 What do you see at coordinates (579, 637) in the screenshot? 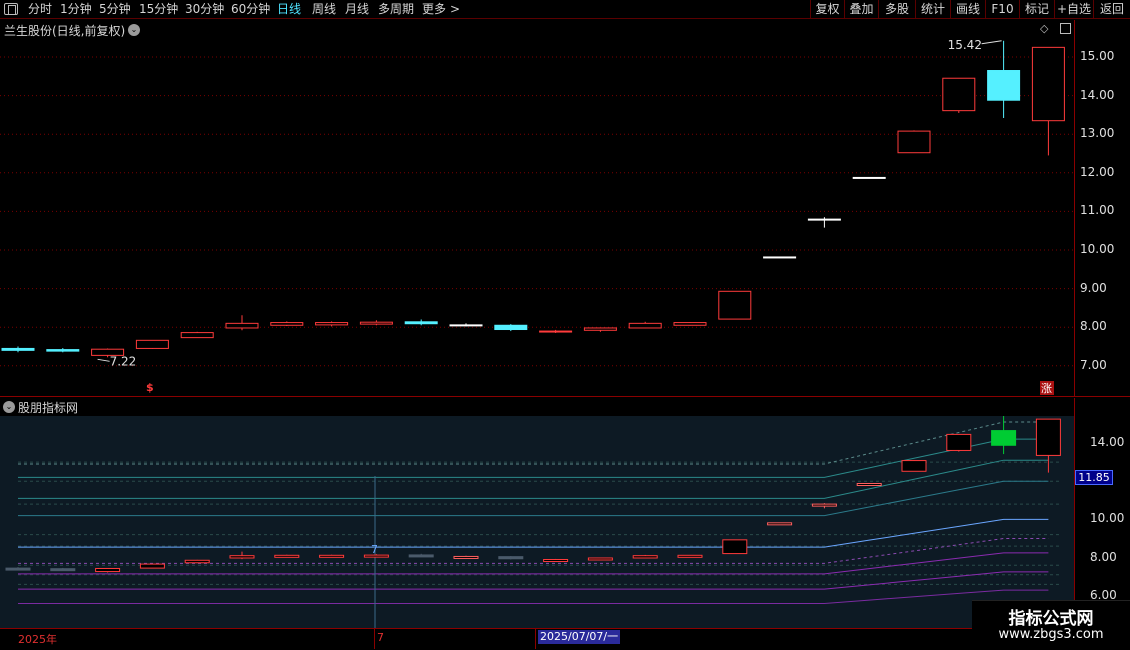
I see `selected-date-label: 2025/07/07/一` at bounding box center [579, 637].